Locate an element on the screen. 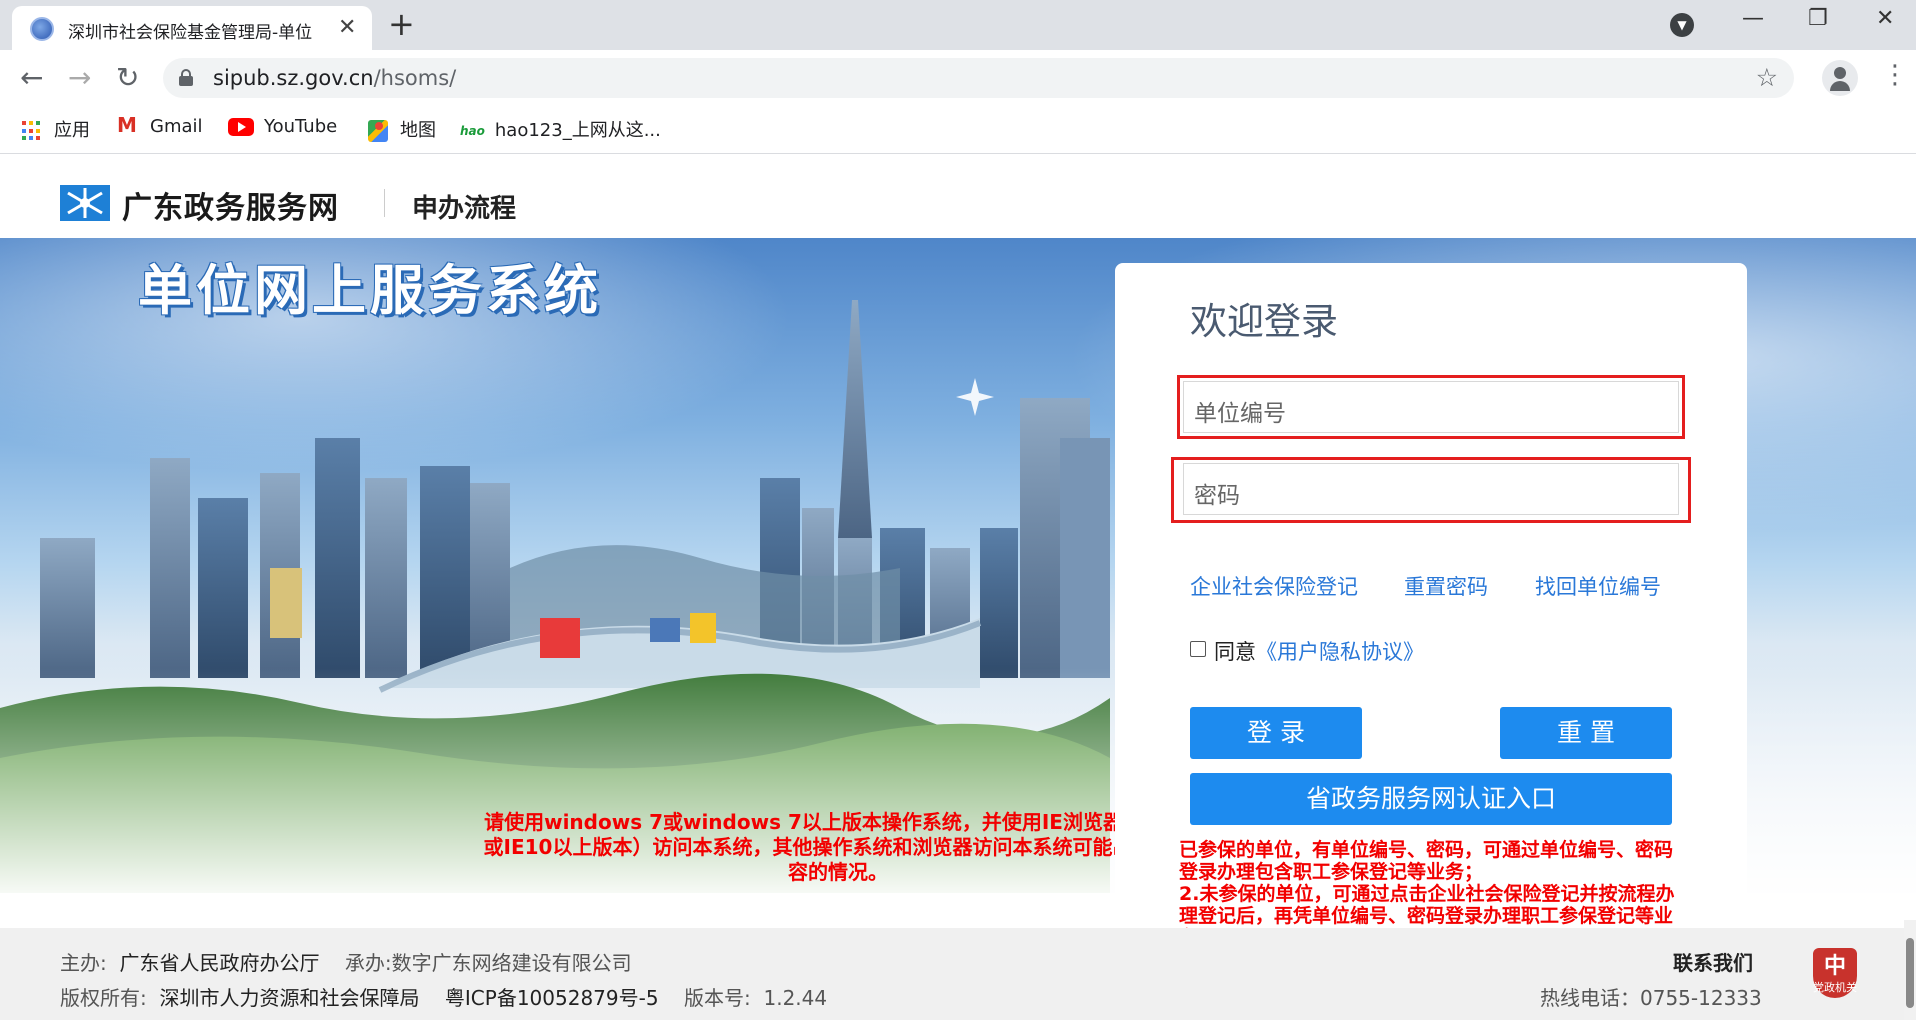 This screenshot has height=1020, width=1916. agree-checkbox is located at coordinates (1198, 649).